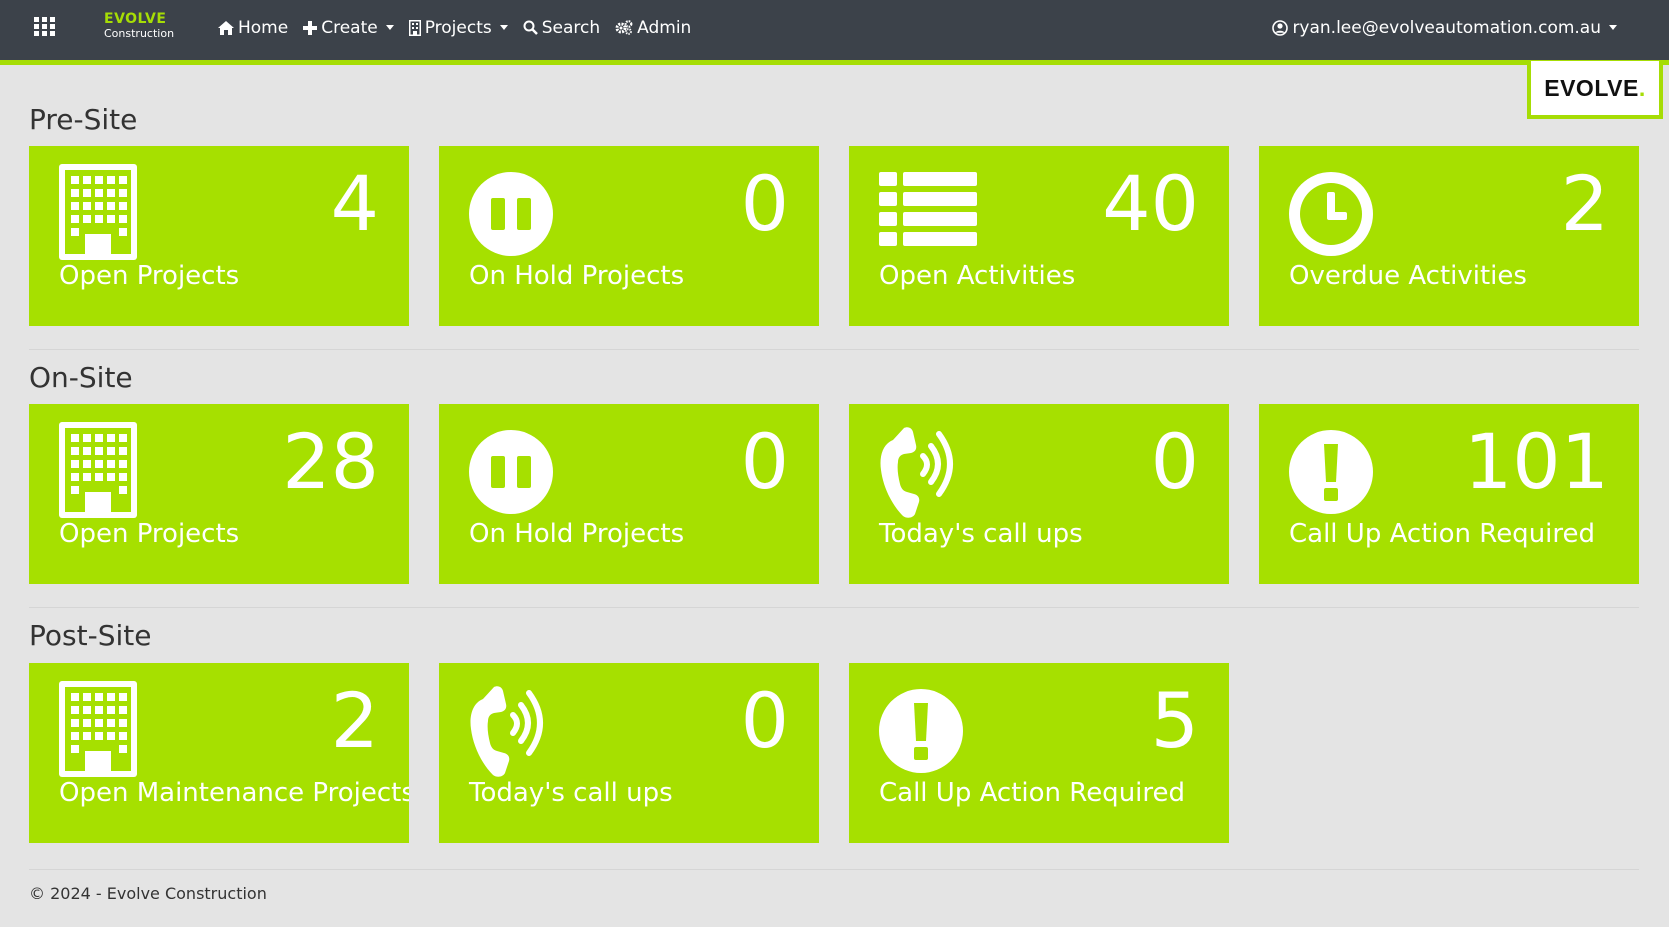 This screenshot has width=1669, height=927. I want to click on tile-label: Overdue Activities, so click(1408, 276).